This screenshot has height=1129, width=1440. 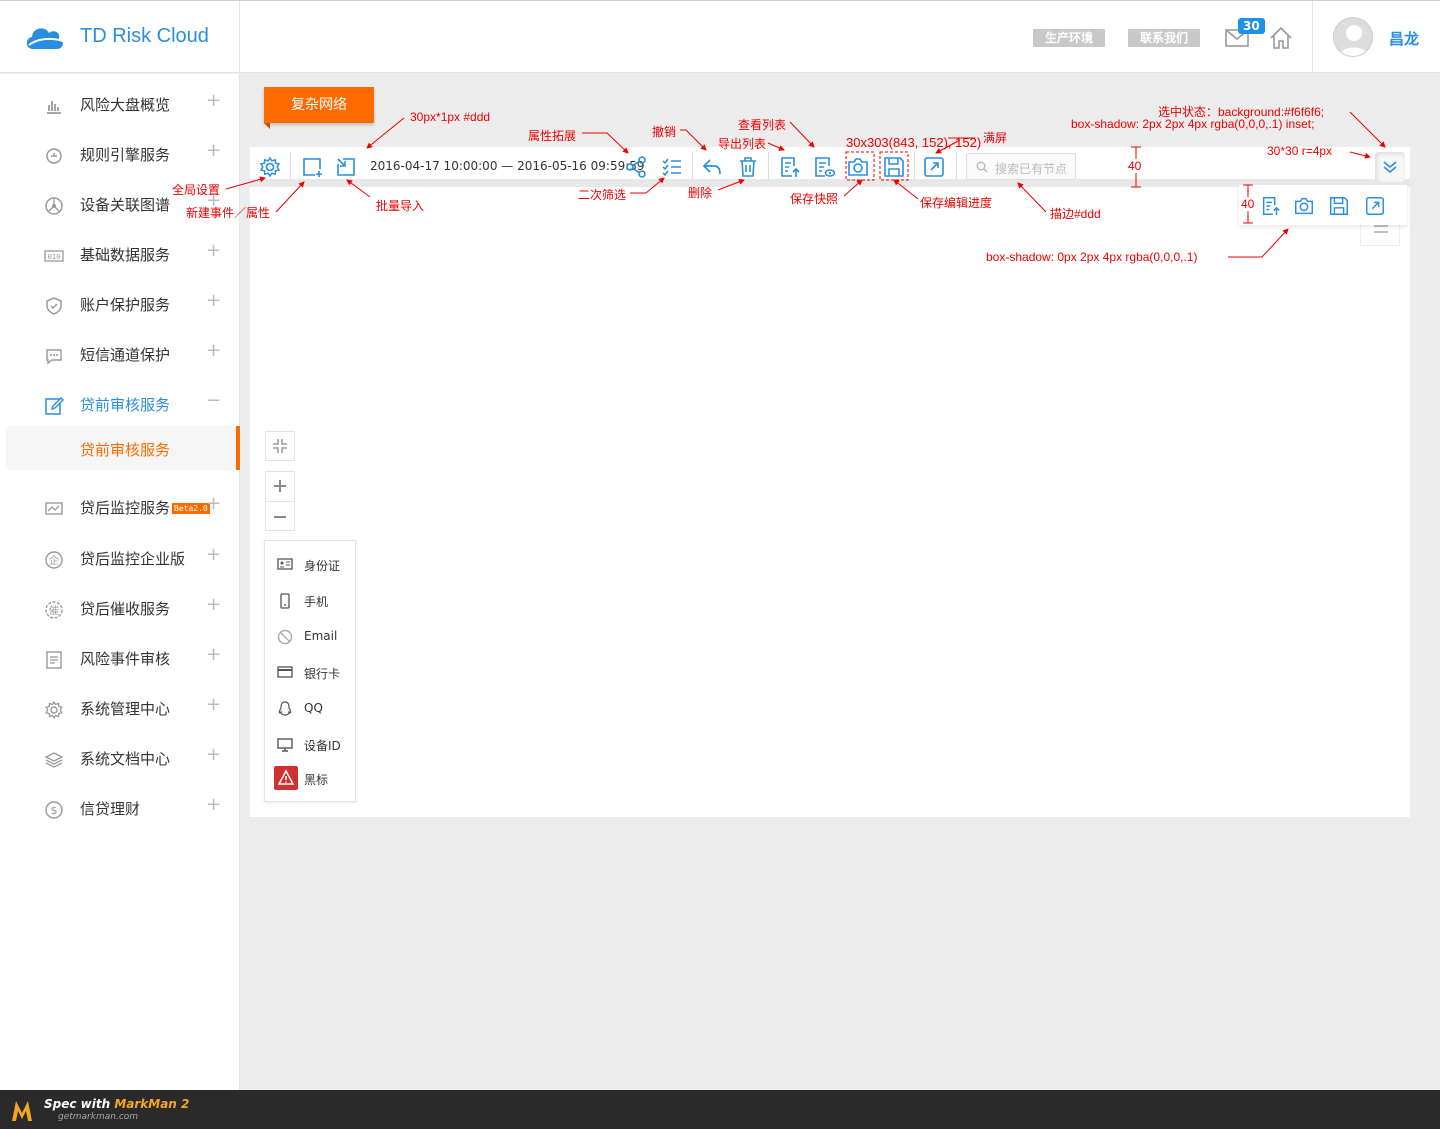 What do you see at coordinates (54, 610) in the screenshot?
I see `svg-text: 催` at bounding box center [54, 610].